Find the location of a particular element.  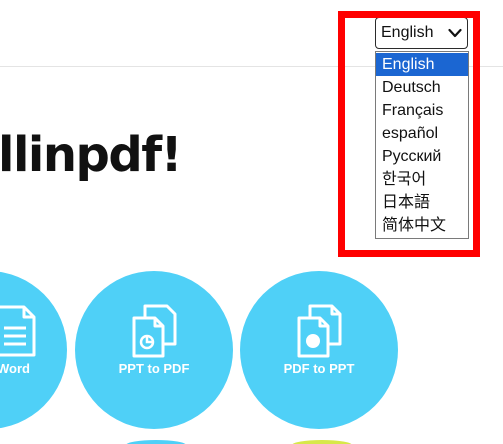

tool-ppt-to-pdf-button: PPT to PDF is located at coordinates (154, 350).